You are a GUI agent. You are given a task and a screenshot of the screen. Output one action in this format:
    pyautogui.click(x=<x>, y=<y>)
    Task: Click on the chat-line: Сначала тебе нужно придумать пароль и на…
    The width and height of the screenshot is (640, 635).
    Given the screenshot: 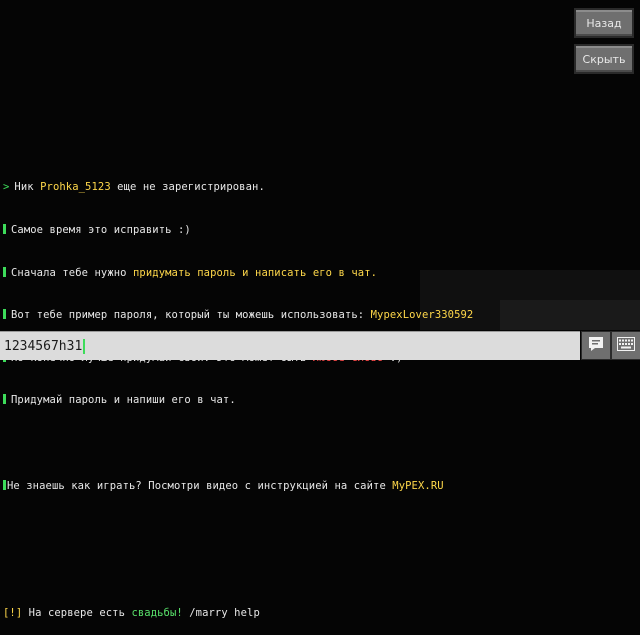 What is the action you would take?
    pyautogui.click(x=303, y=273)
    